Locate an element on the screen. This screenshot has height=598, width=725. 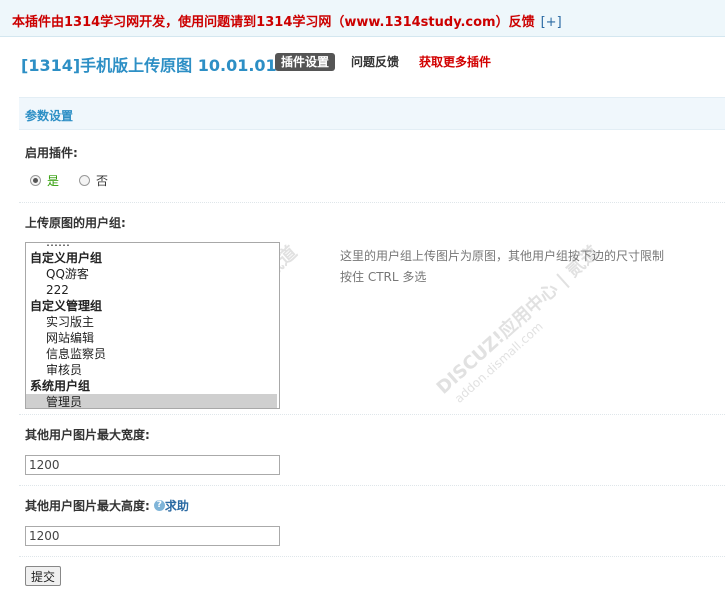
max-width-input is located at coordinates (152, 465).